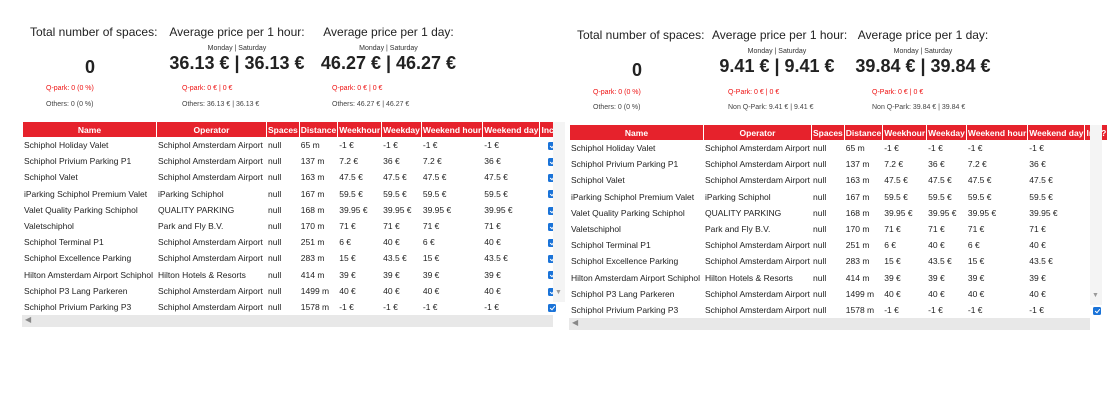 This screenshot has height=405, width=1111. What do you see at coordinates (78, 258) in the screenshot?
I see `cell-name: Schiphol Excellence Parking` at bounding box center [78, 258].